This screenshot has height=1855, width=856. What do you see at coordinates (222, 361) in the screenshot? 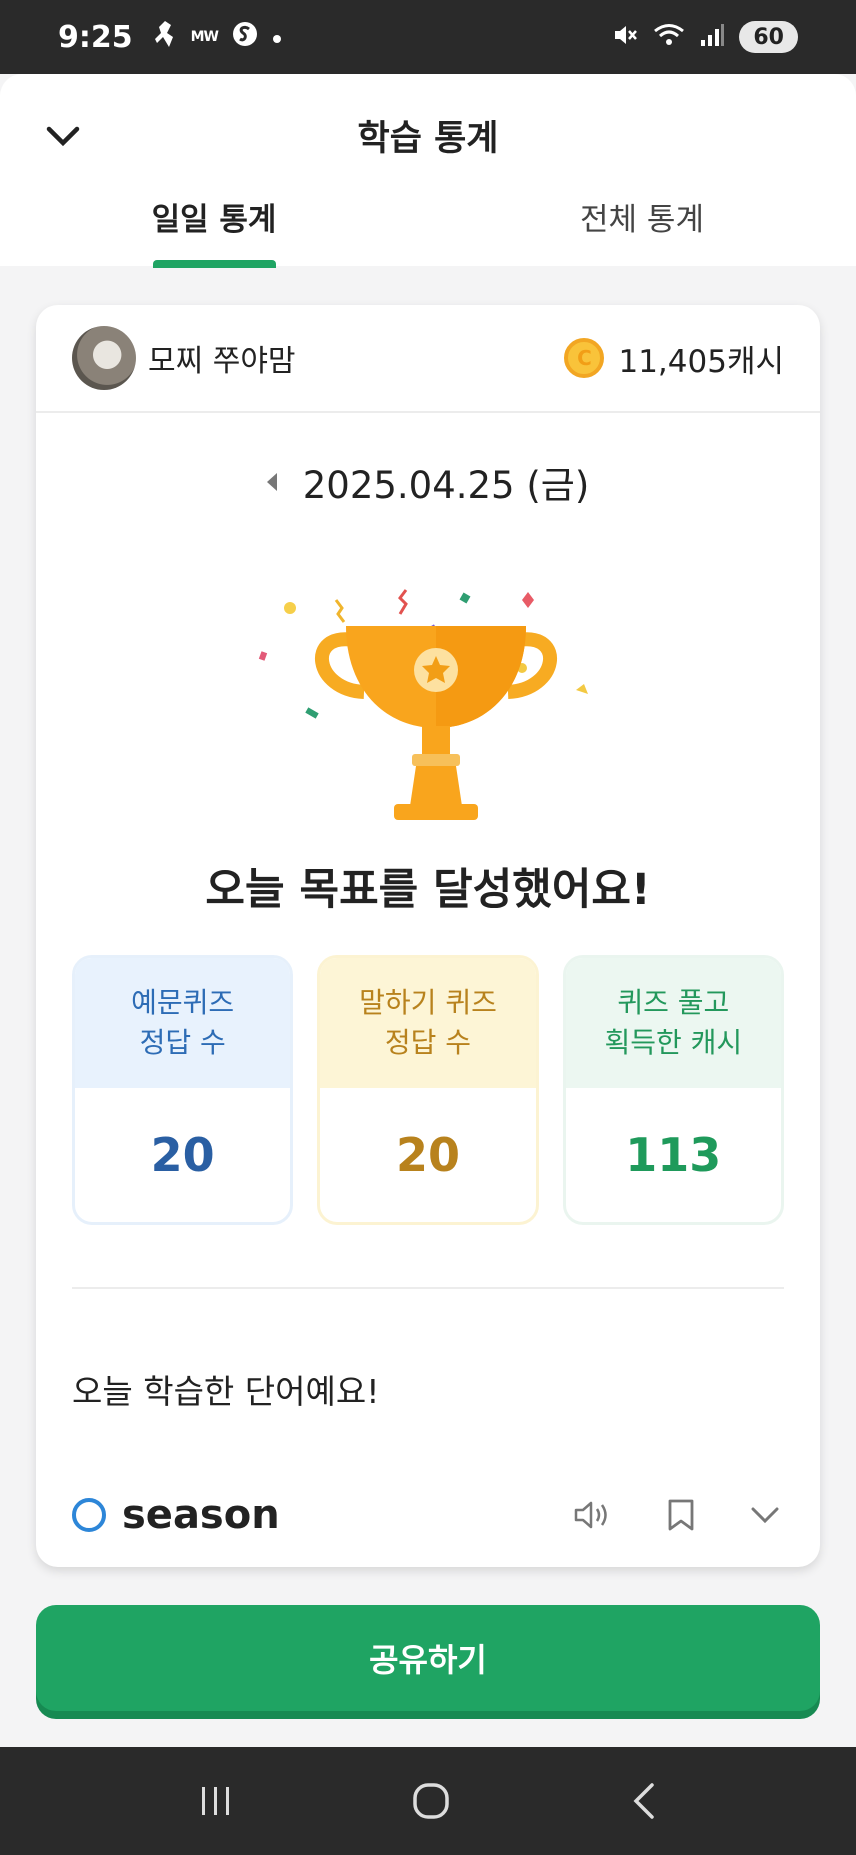
I see `profile-name: 모찌 쭈야맘` at bounding box center [222, 361].